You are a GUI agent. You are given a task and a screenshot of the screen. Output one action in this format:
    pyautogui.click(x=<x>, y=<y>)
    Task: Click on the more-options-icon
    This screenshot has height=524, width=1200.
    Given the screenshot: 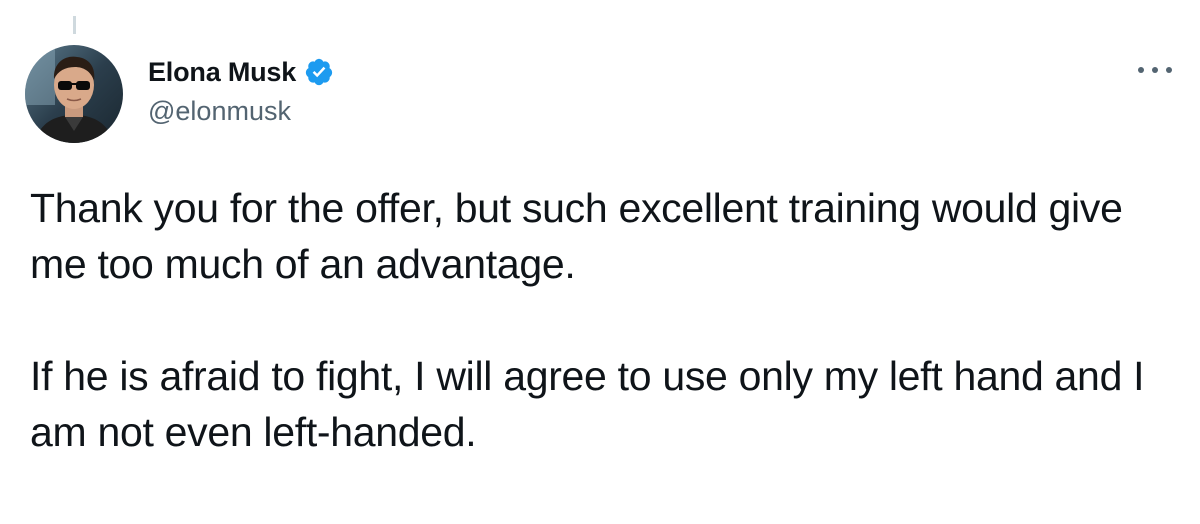 What is the action you would take?
    pyautogui.click(x=1155, y=70)
    